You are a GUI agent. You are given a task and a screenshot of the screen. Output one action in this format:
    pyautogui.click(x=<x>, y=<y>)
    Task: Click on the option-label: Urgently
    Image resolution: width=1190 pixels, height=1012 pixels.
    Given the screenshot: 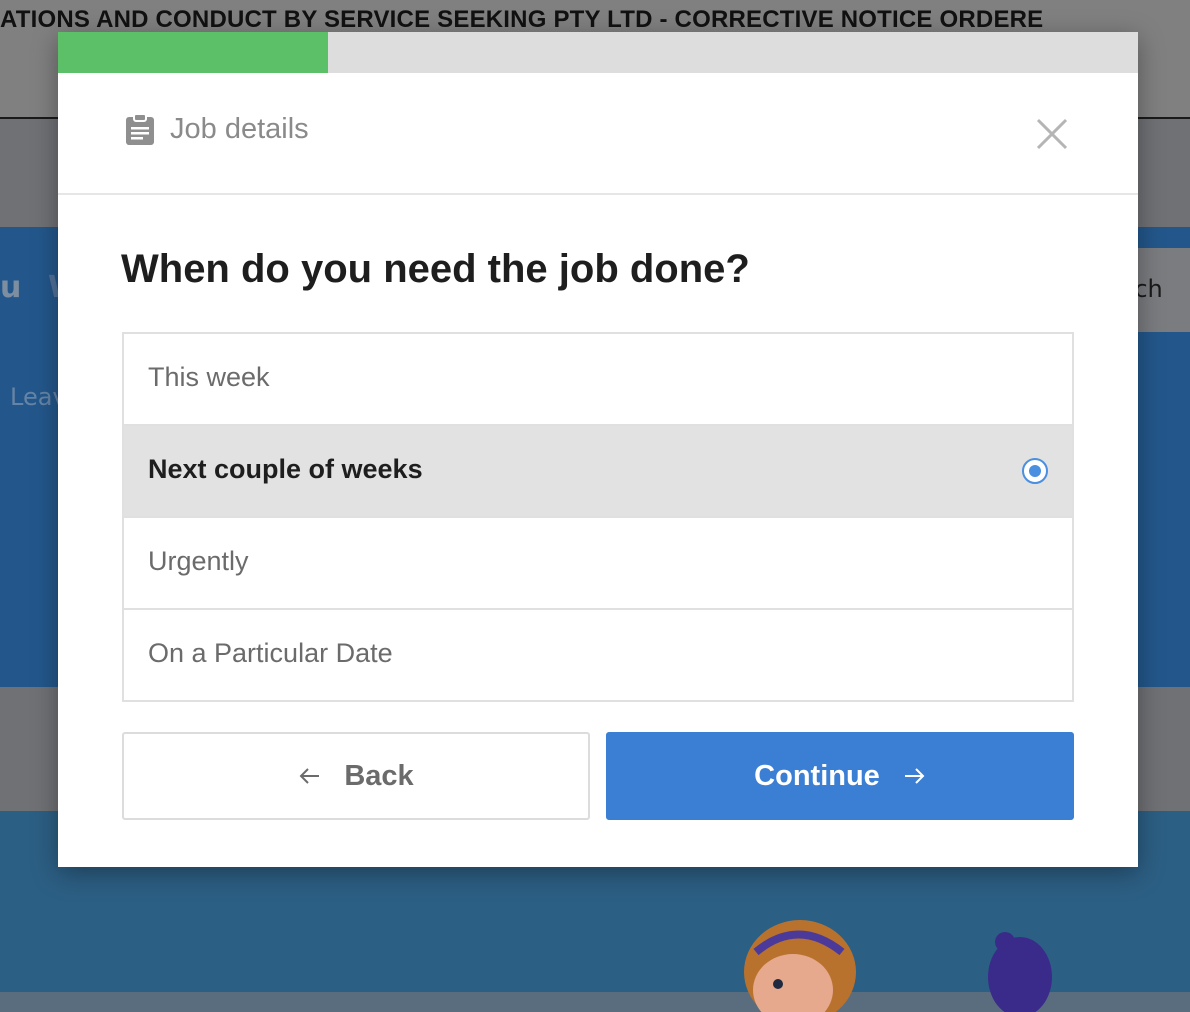 What is the action you would take?
    pyautogui.click(x=198, y=561)
    